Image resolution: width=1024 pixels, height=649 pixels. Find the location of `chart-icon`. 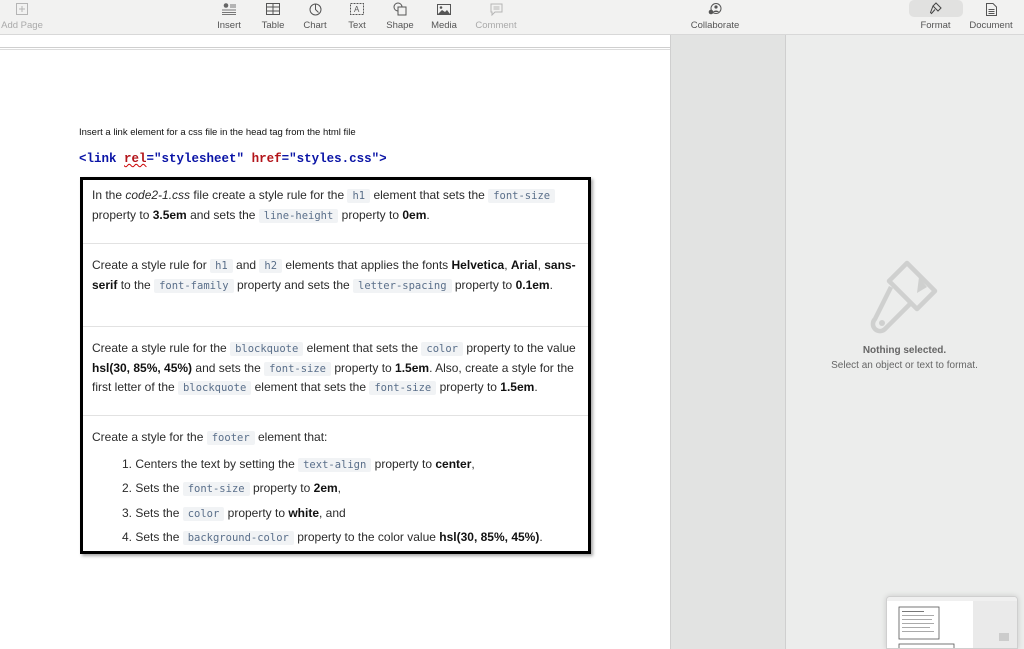

chart-icon is located at coordinates (315, 9).